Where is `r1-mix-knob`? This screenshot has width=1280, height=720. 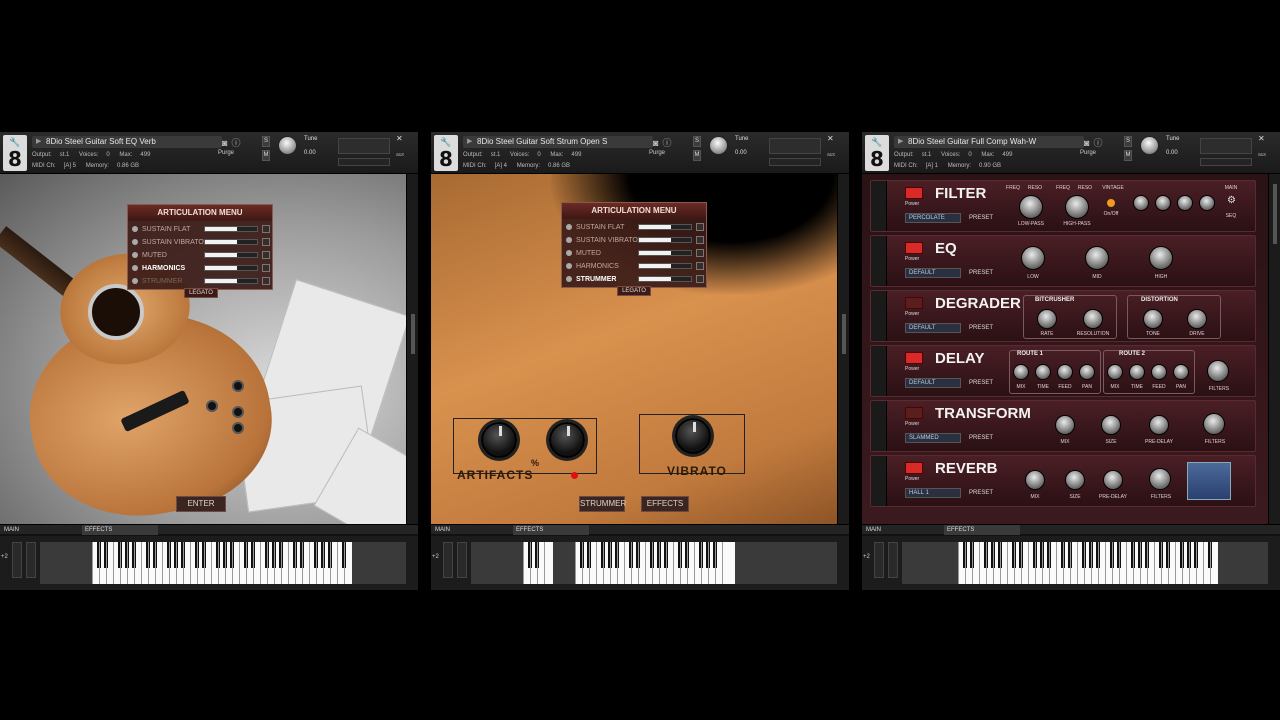
r1-mix-knob is located at coordinates (1021, 372).